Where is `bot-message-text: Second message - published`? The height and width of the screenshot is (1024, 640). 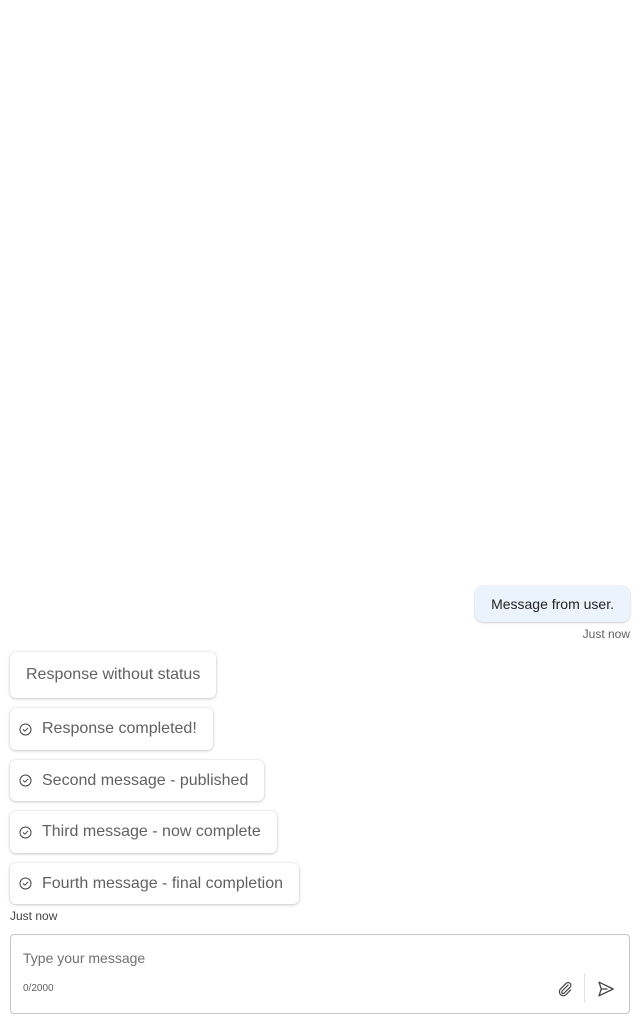 bot-message-text: Second message - published is located at coordinates (145, 780).